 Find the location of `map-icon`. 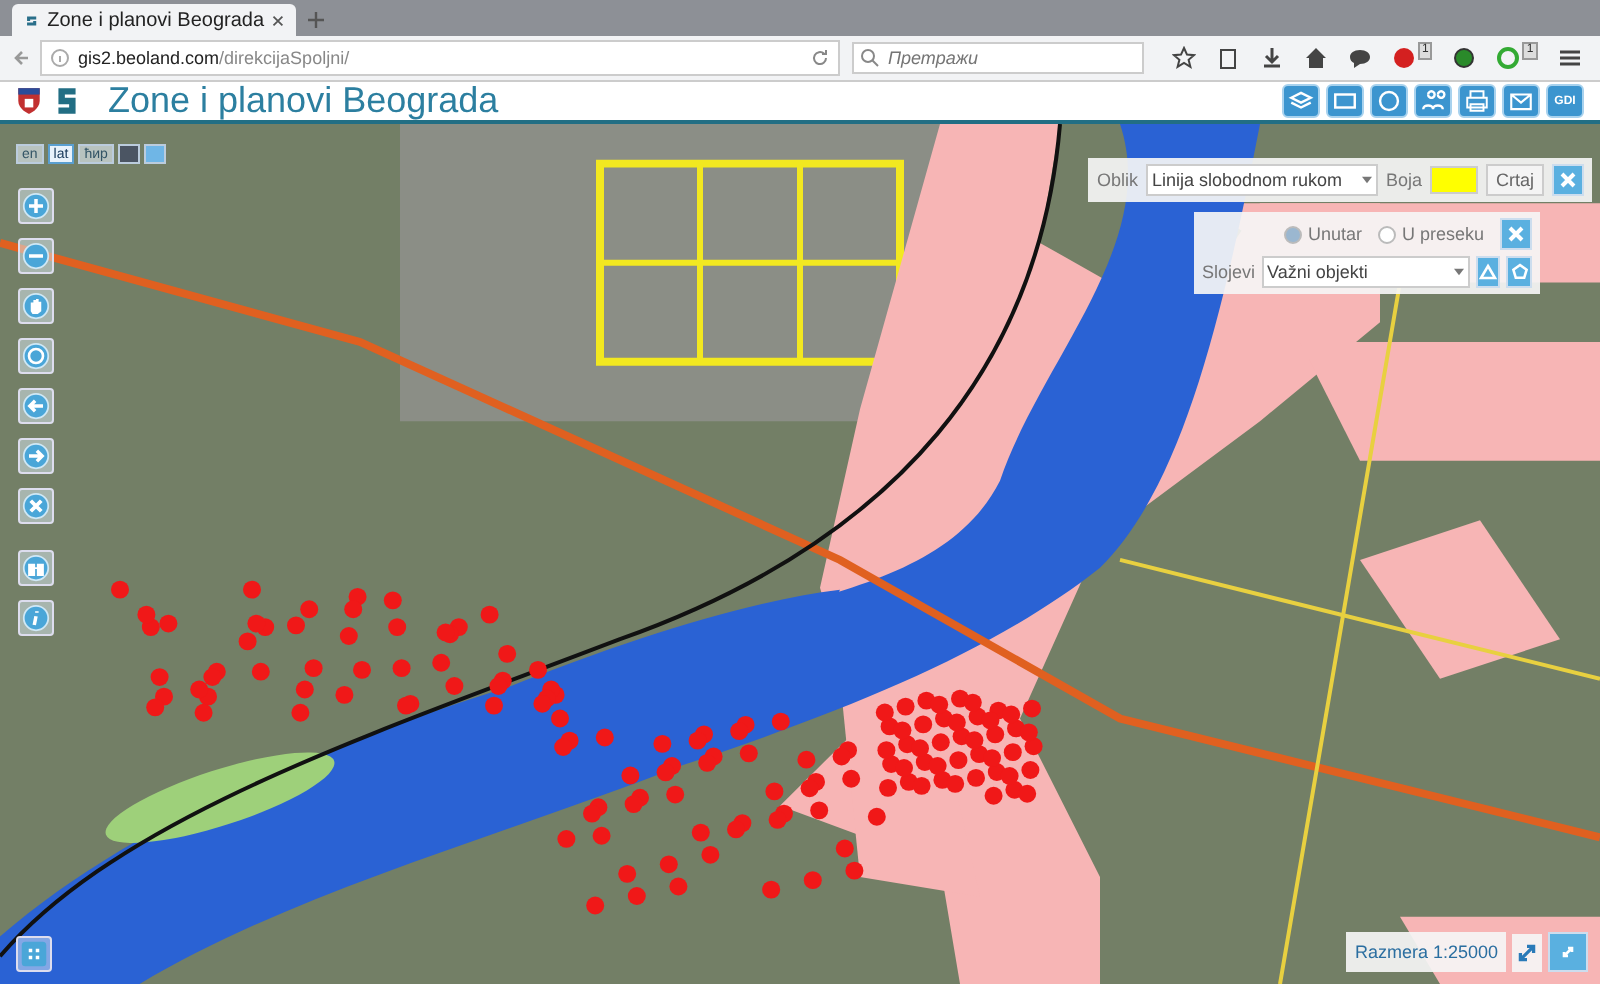

map-icon is located at coordinates (1345, 101).